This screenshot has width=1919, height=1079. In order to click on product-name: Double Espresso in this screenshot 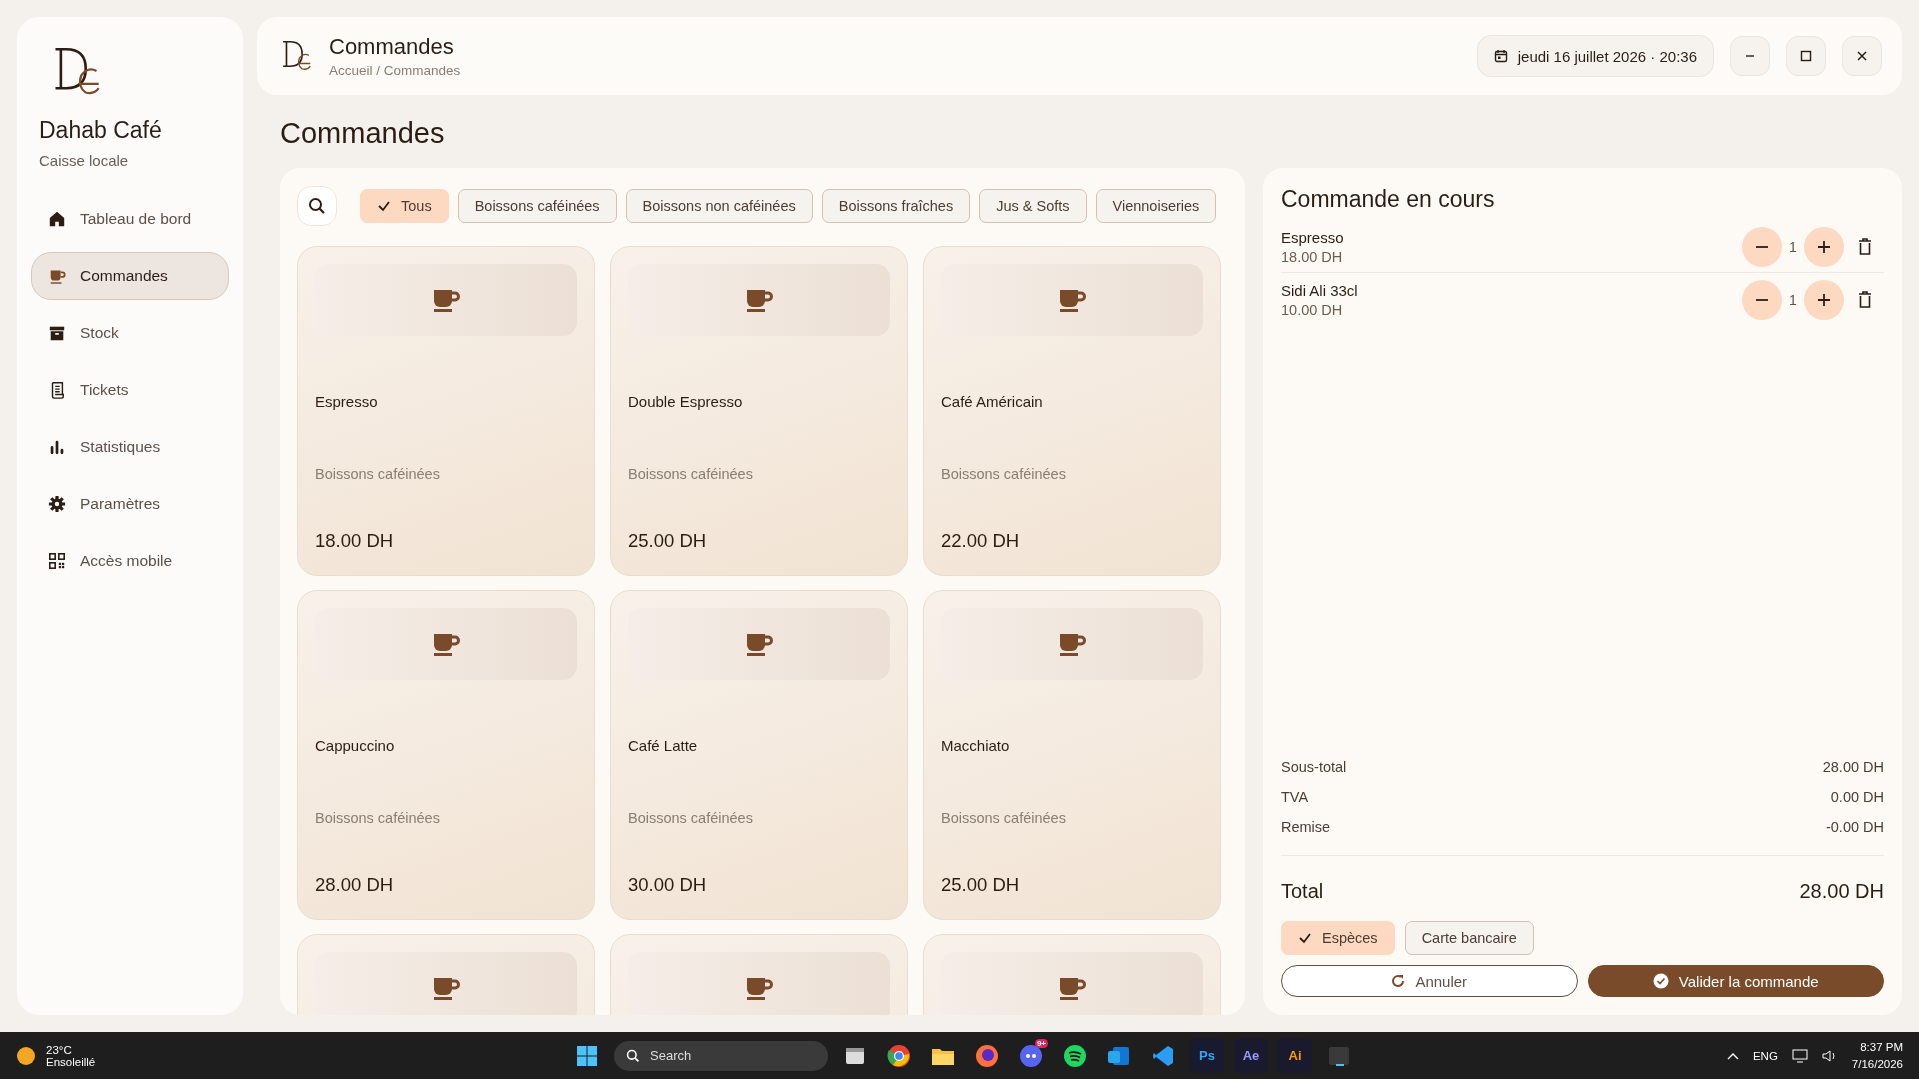, I will do `click(686, 401)`.